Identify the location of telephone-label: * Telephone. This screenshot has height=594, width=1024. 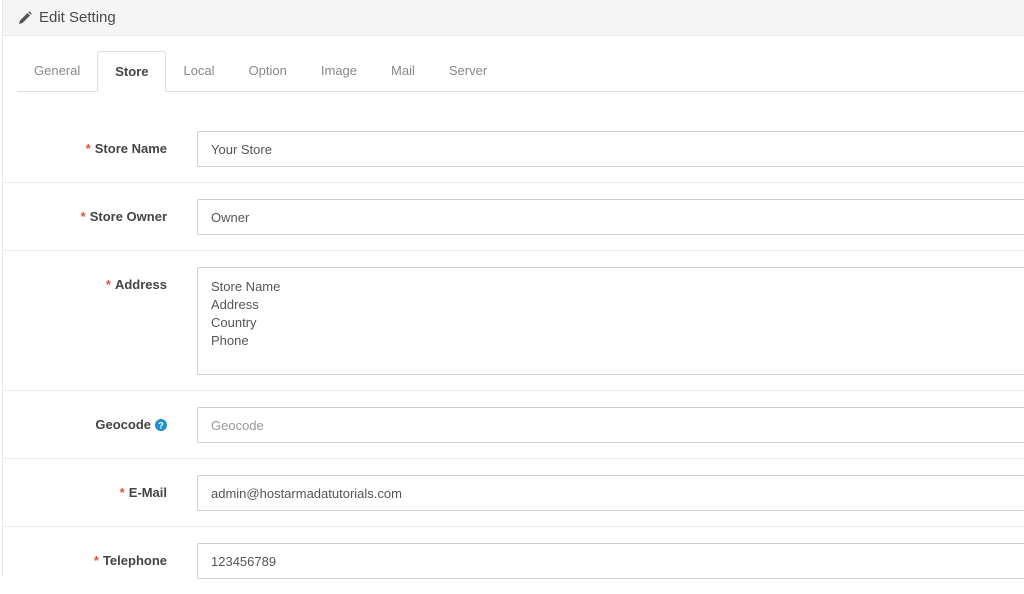
(130, 560).